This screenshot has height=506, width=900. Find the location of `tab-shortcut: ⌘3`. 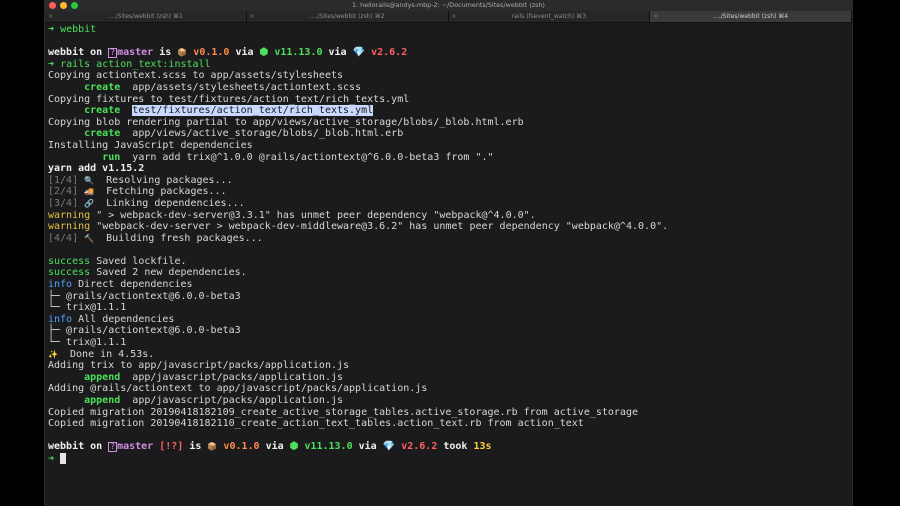

tab-shortcut: ⌘3 is located at coordinates (581, 16).